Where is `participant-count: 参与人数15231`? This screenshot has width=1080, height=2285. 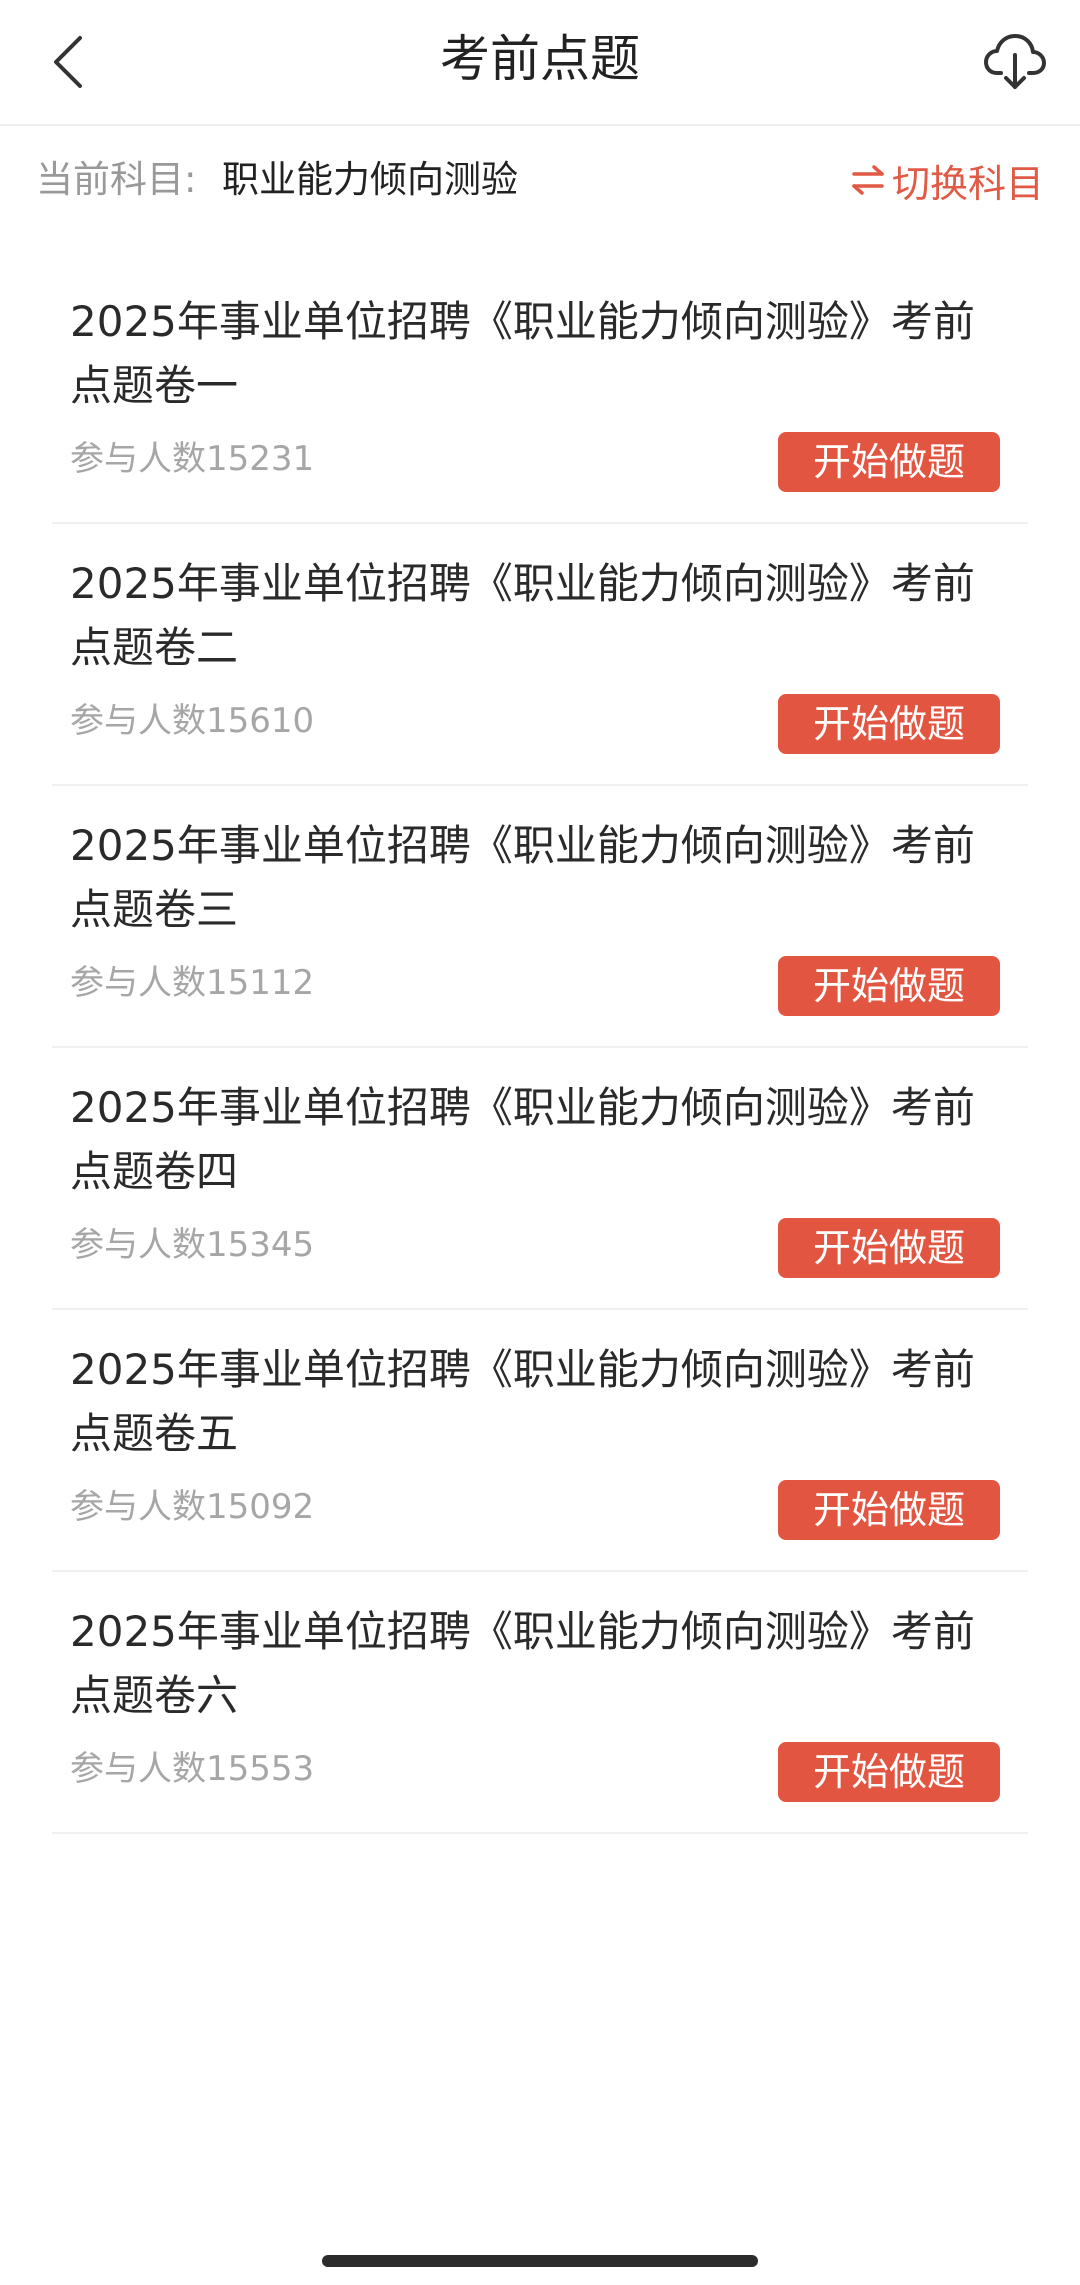 participant-count: 参与人数15231 is located at coordinates (192, 459).